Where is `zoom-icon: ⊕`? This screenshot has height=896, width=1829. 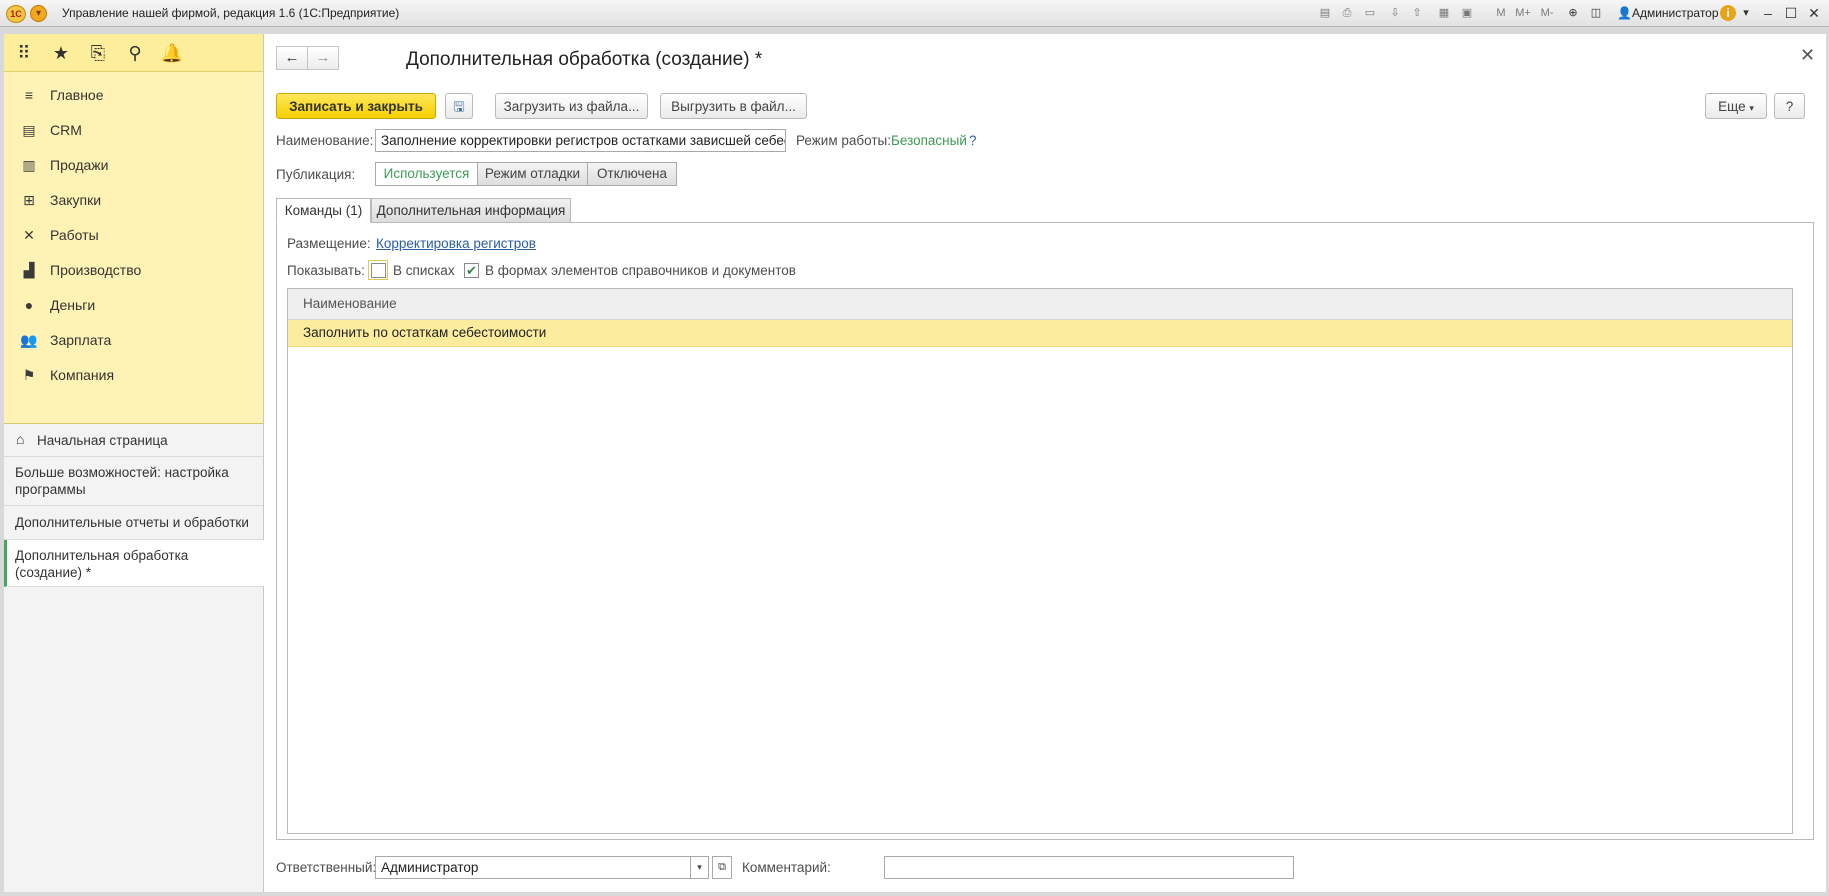
zoom-icon: ⊕ is located at coordinates (1573, 13).